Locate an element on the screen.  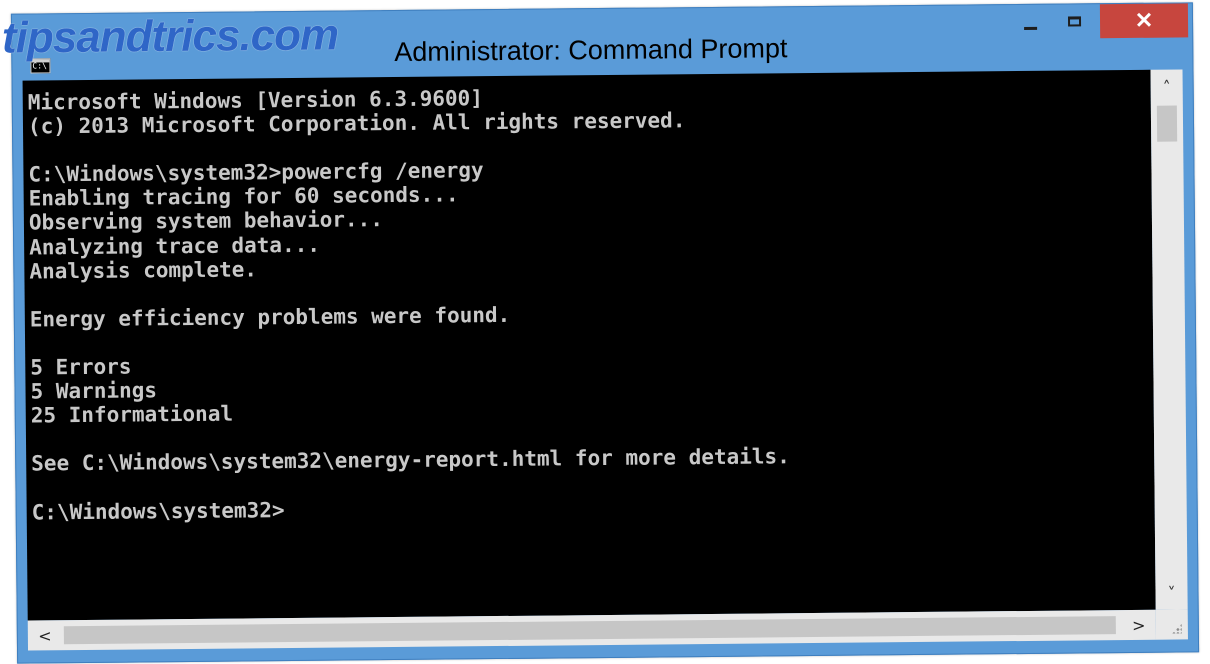
resize-grip-icon is located at coordinates (1171, 624).